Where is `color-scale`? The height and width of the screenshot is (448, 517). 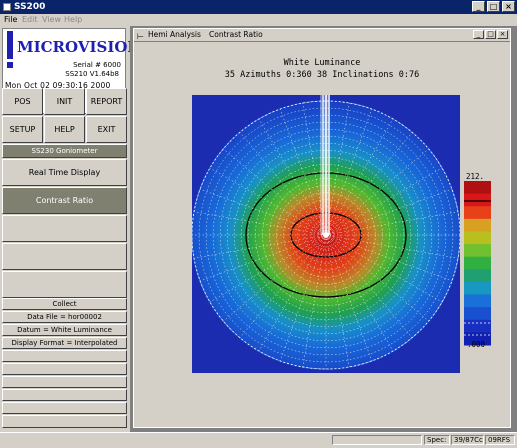 color-scale is located at coordinates (477, 263).